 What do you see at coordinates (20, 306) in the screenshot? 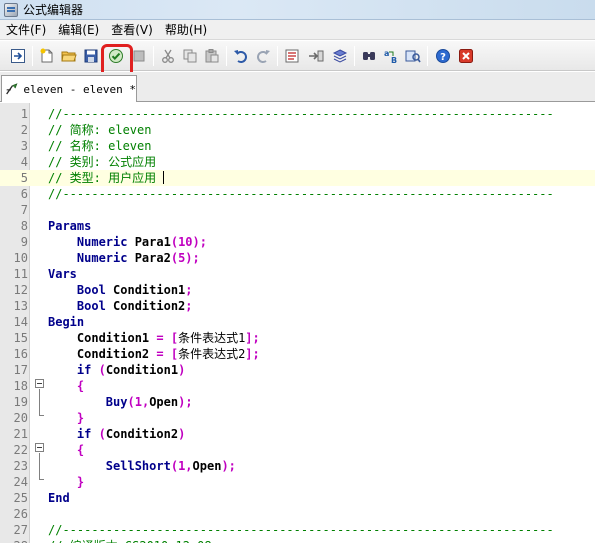
I see `line-number: 13` at bounding box center [20, 306].